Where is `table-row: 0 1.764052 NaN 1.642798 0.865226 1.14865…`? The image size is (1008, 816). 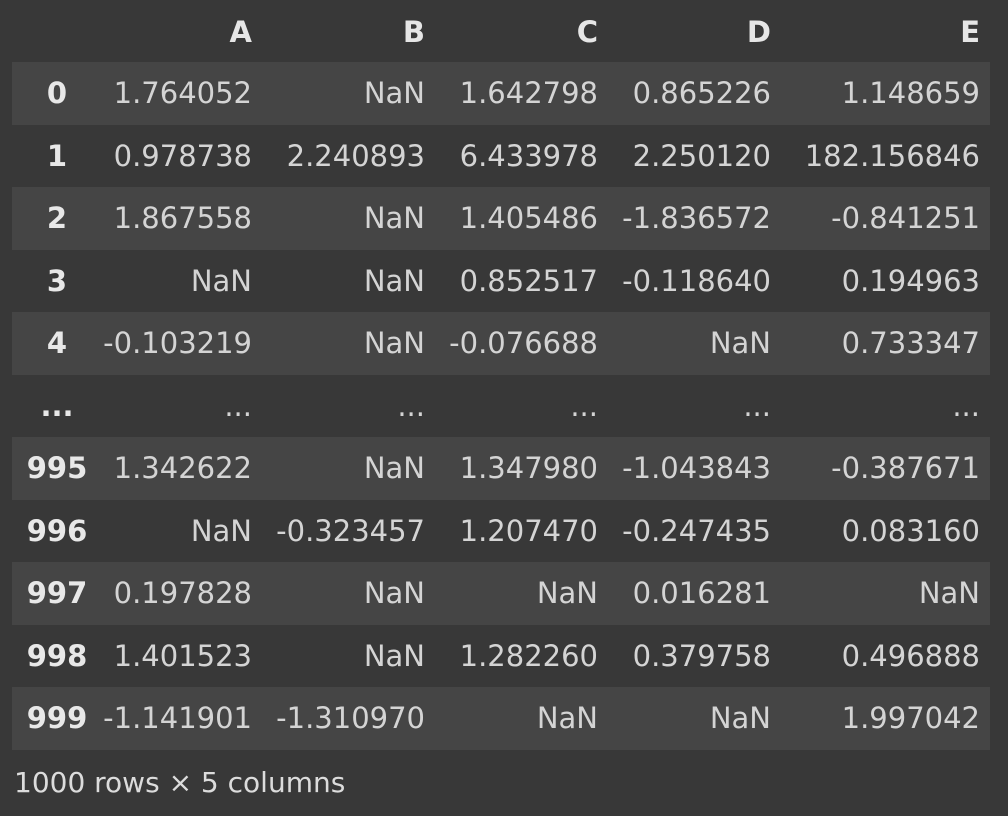
table-row: 0 1.764052 NaN 1.642798 0.865226 1.14865… is located at coordinates (501, 93).